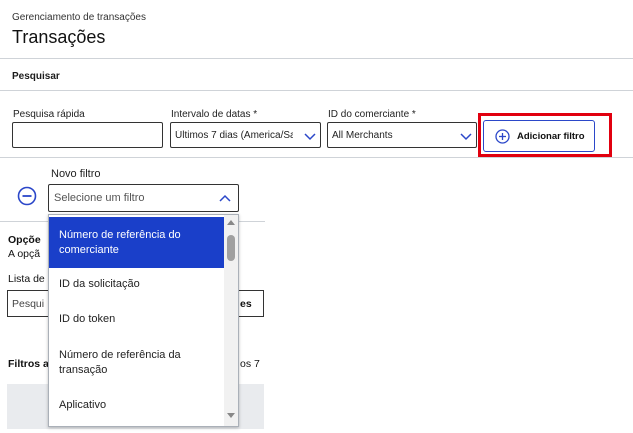  I want to click on new-filter-label: Novo filtro, so click(76, 174).